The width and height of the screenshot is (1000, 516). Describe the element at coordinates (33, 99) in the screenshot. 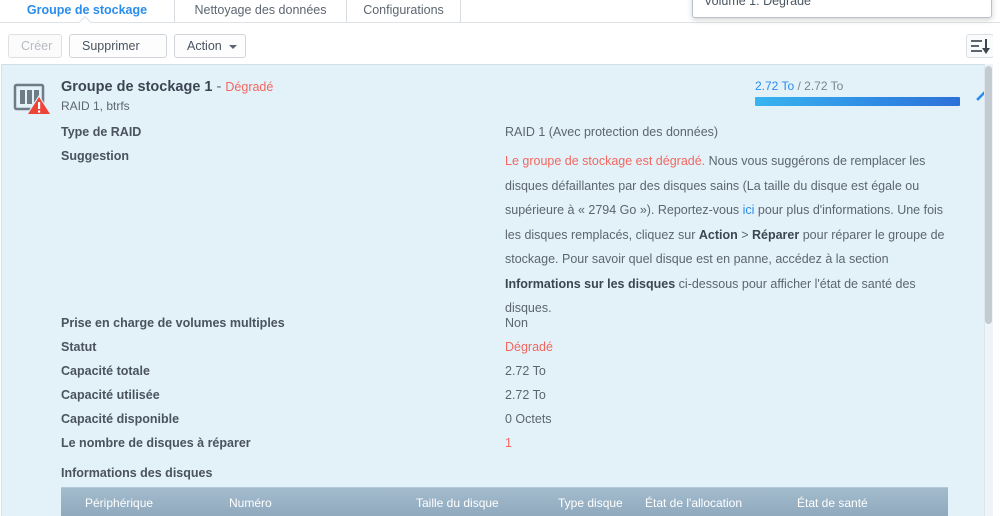

I see `storage-pool-warning-icon` at that location.